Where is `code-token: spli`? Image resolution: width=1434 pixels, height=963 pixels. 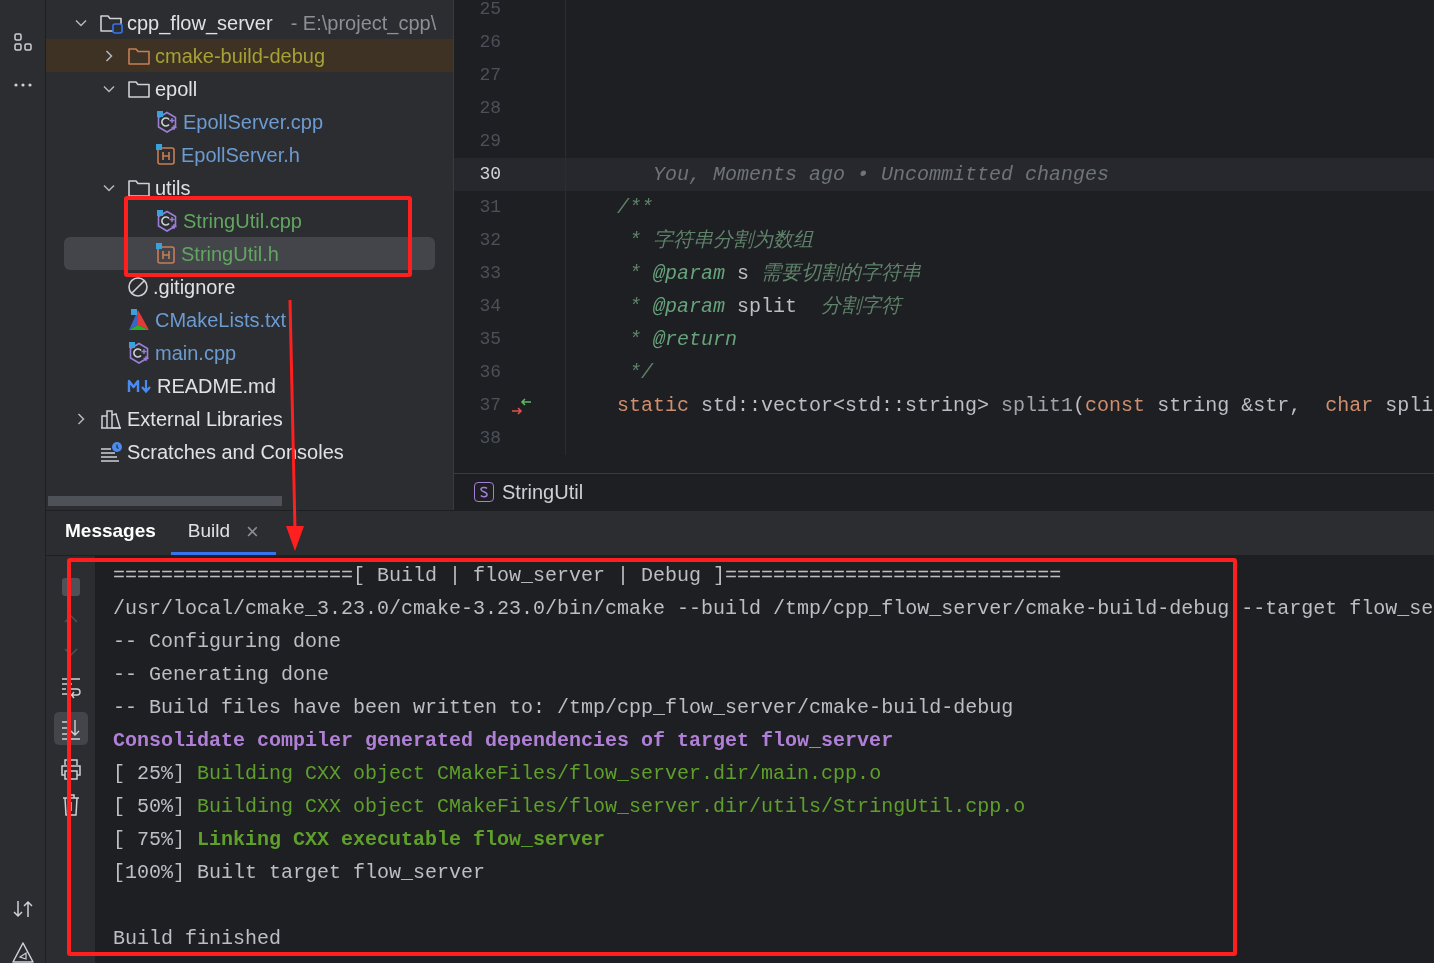 code-token: spli is located at coordinates (1409, 405).